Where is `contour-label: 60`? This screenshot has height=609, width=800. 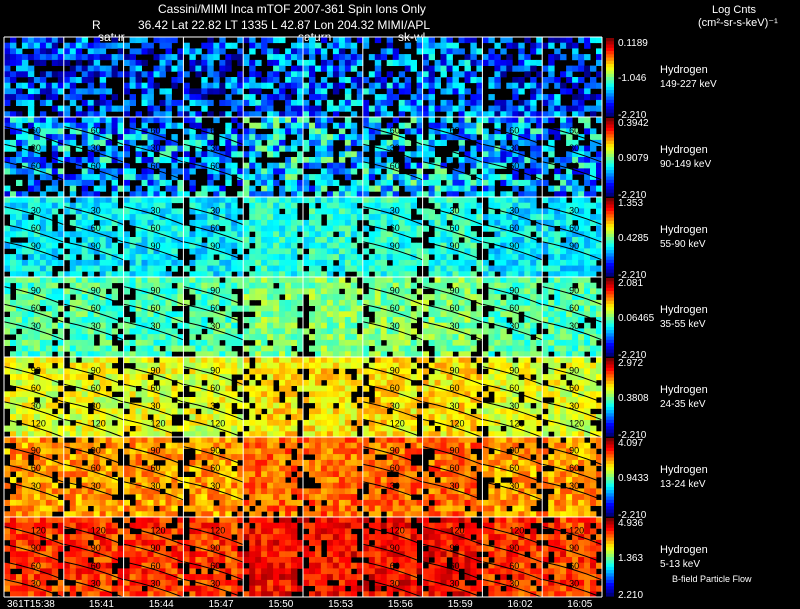 contour-label: 60 is located at coordinates (156, 388).